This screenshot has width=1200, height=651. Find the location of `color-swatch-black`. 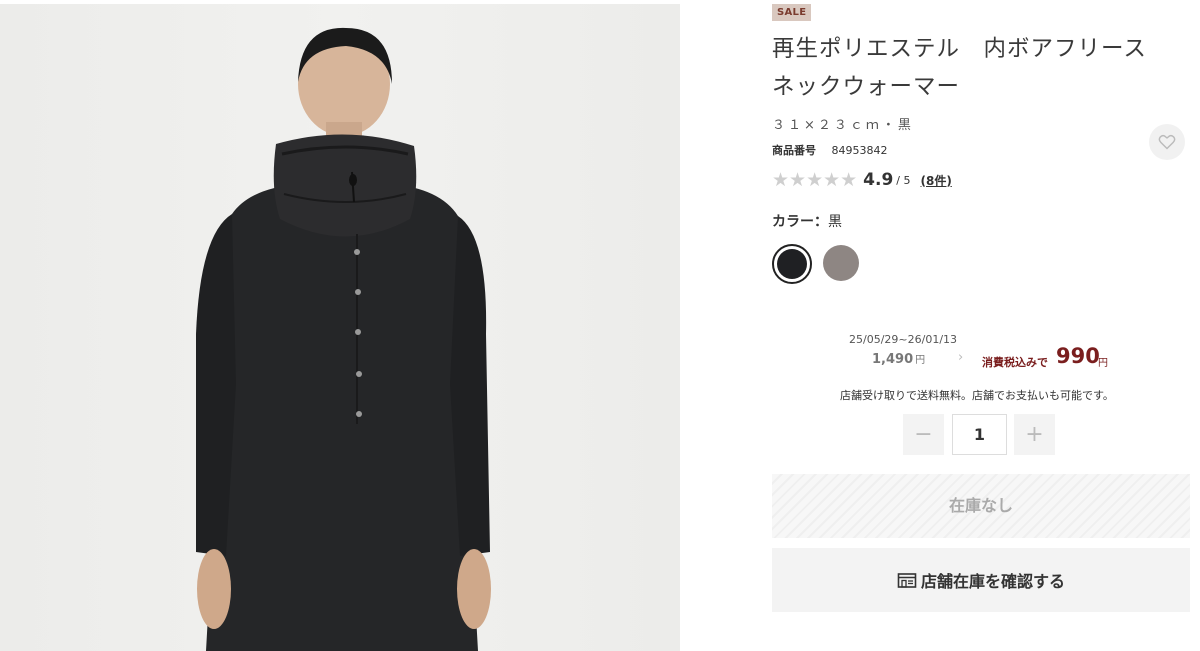

color-swatch-black is located at coordinates (792, 264).